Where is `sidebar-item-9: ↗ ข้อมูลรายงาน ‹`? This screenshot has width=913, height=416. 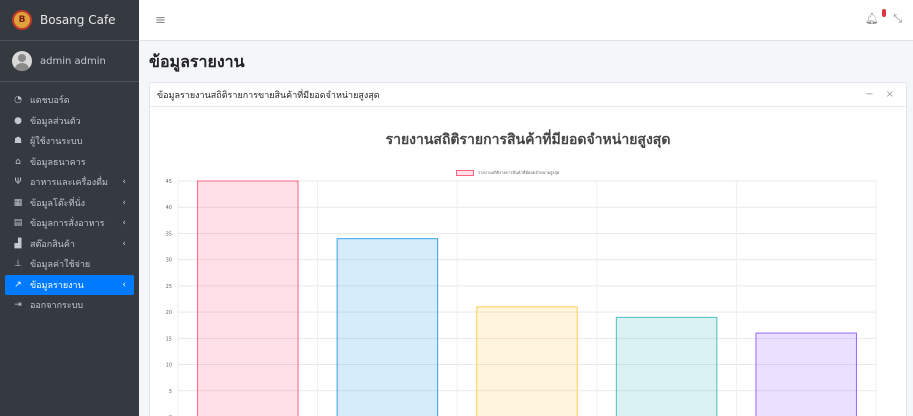 sidebar-item-9: ↗ ข้อมูลรายงาน ‹ is located at coordinates (69, 284).